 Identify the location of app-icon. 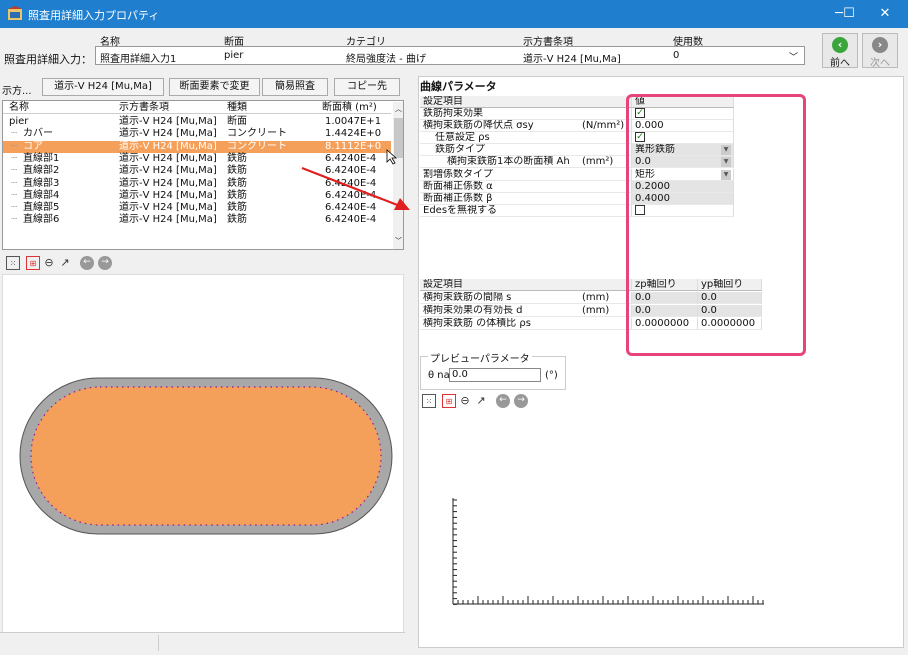
(15, 13).